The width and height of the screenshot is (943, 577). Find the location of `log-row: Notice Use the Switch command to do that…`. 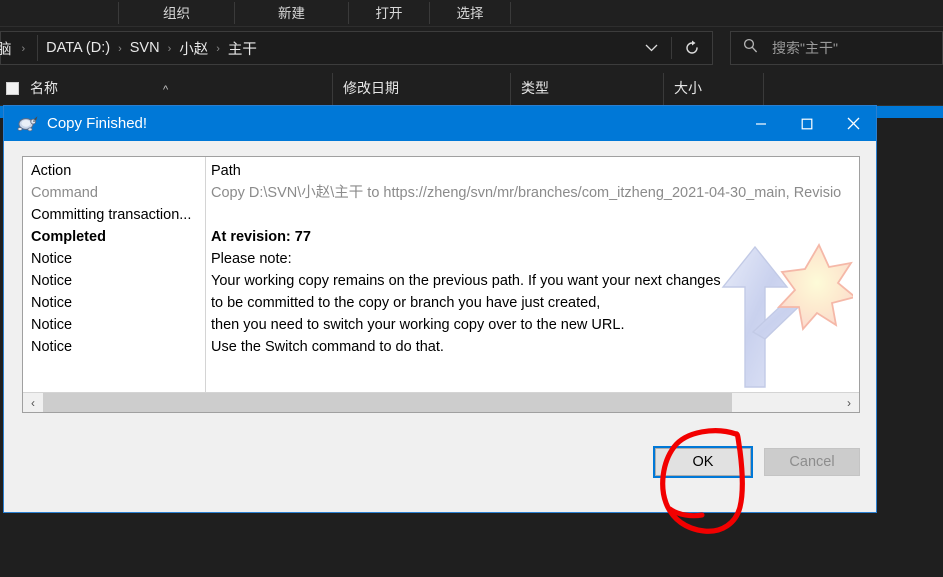

log-row: Notice Use the Switch command to do that… is located at coordinates (441, 347).